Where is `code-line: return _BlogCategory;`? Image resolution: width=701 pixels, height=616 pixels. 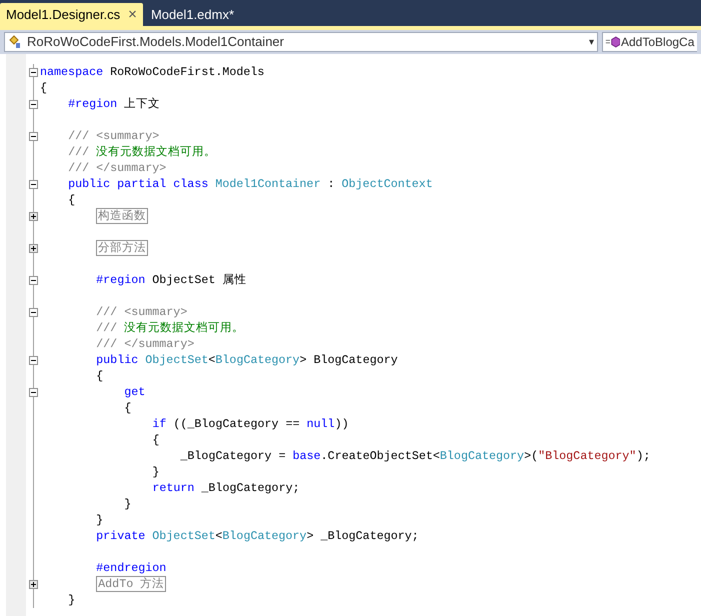
code-line: return _BlogCategory; is located at coordinates (226, 488).